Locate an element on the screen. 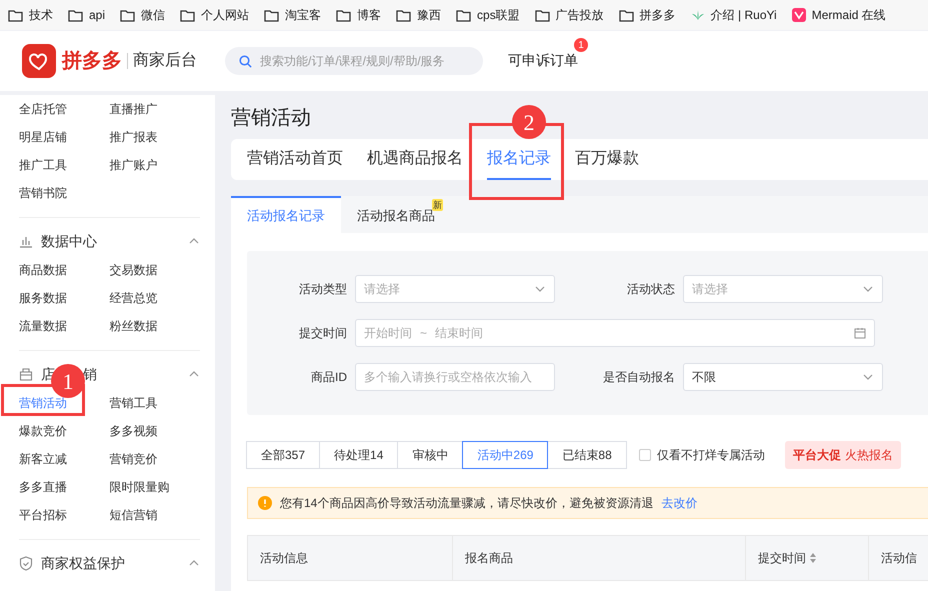 The width and height of the screenshot is (928, 591). sidebar-item: 短信营销 is located at coordinates (155, 515).